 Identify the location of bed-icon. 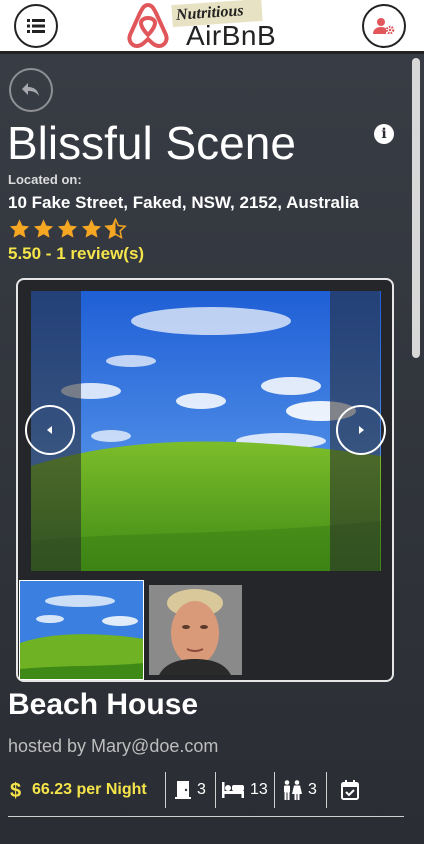
(233, 790).